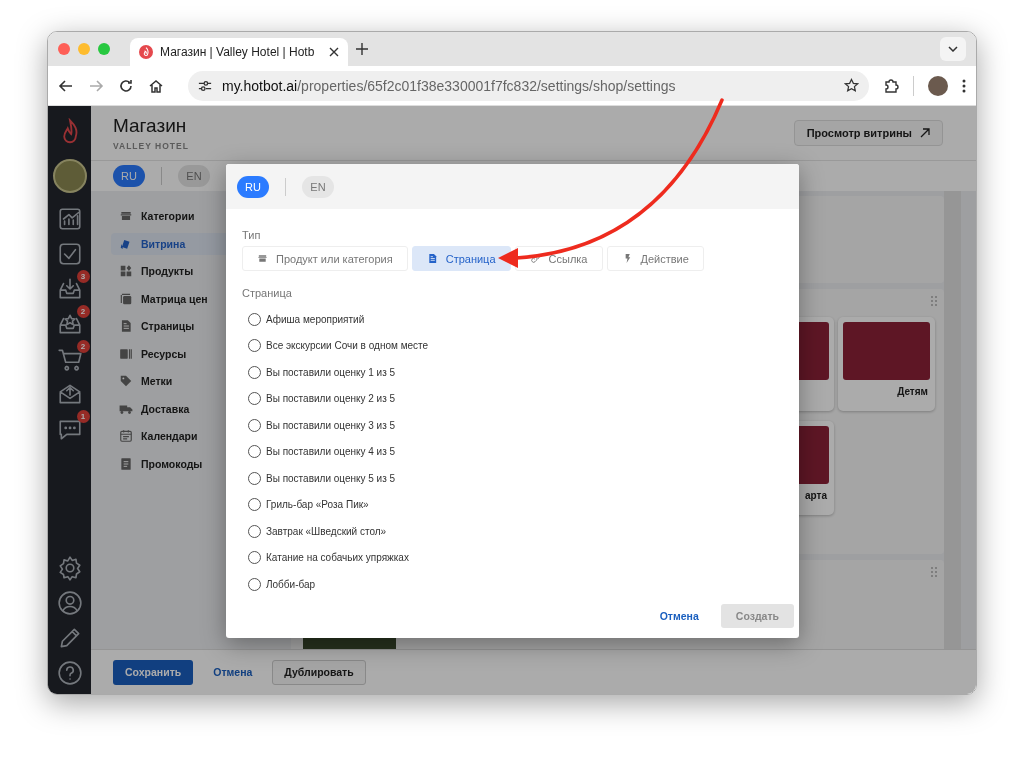 The height and width of the screenshot is (758, 1024). Describe the element at coordinates (331, 478) in the screenshot. I see `option-label: Вы поставили оценку 5 из 5` at that location.